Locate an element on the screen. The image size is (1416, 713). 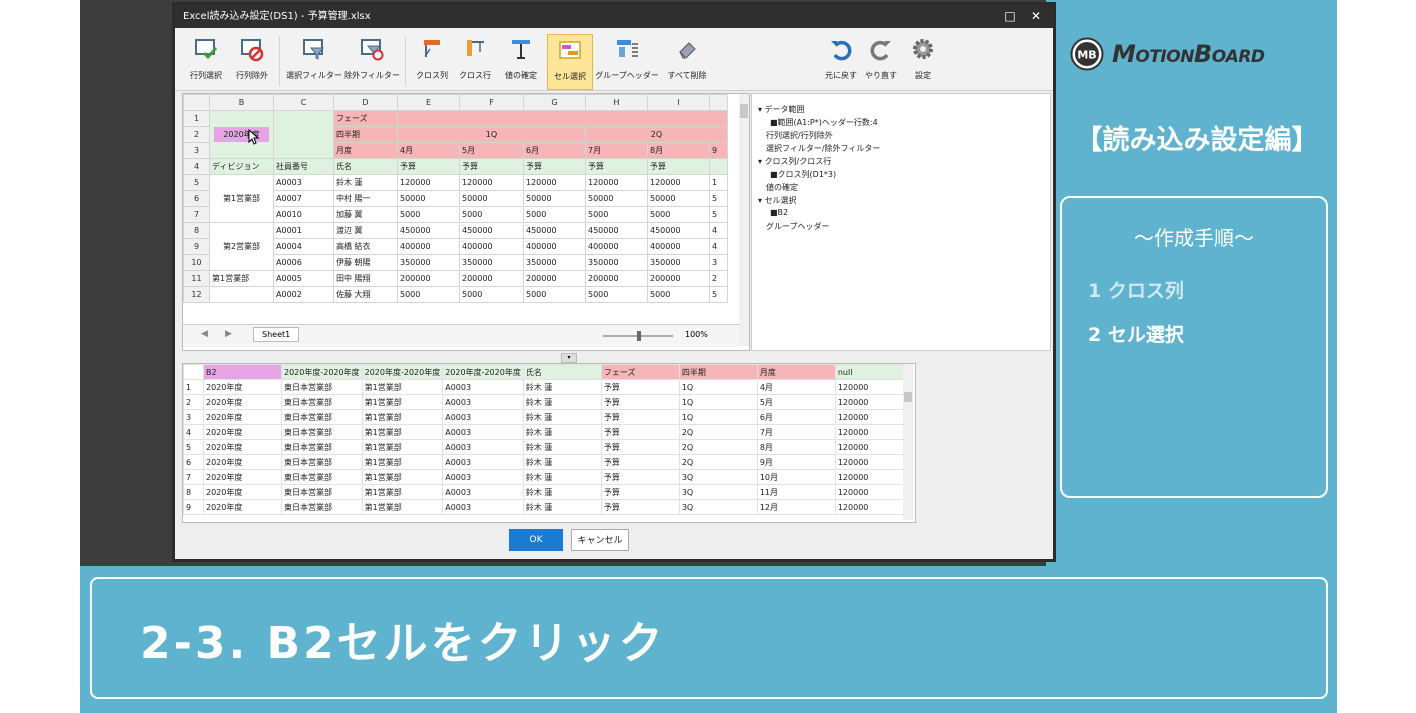
cell-month: 8月 is located at coordinates (678, 150).